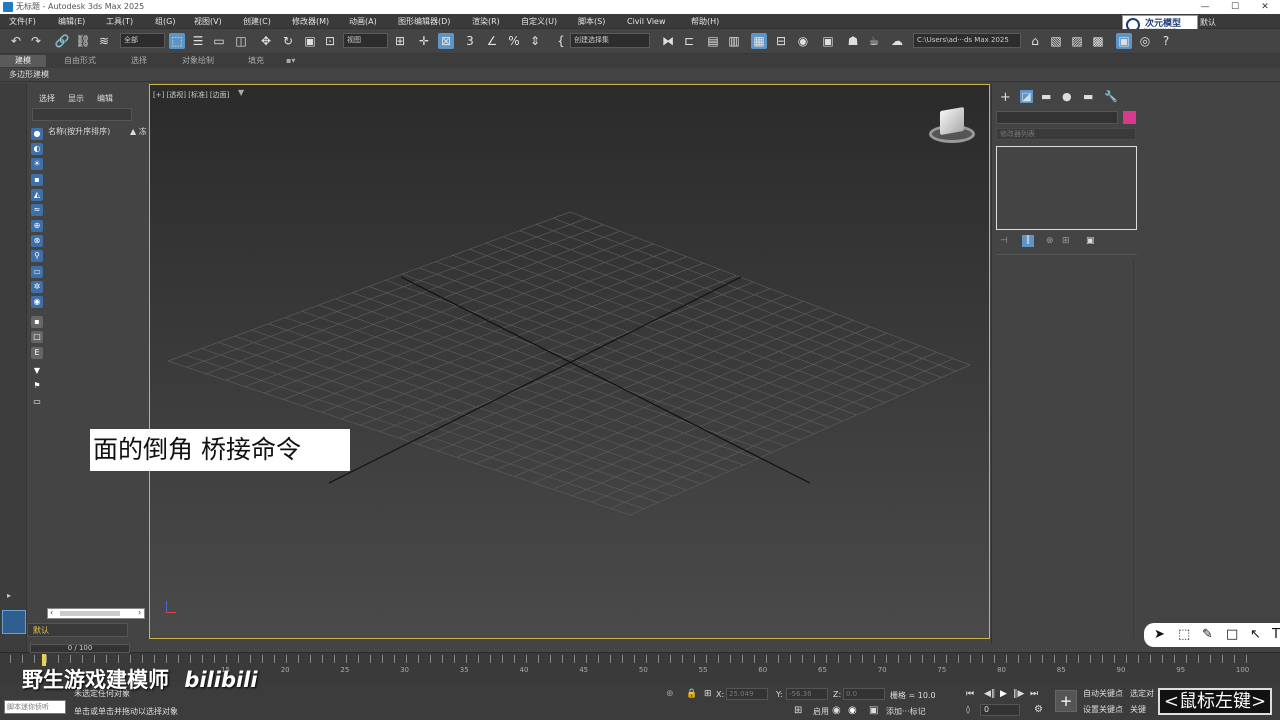 This screenshot has width=1280, height=720. What do you see at coordinates (668, 41) in the screenshot?
I see `mirror-icon: ⧓` at bounding box center [668, 41].